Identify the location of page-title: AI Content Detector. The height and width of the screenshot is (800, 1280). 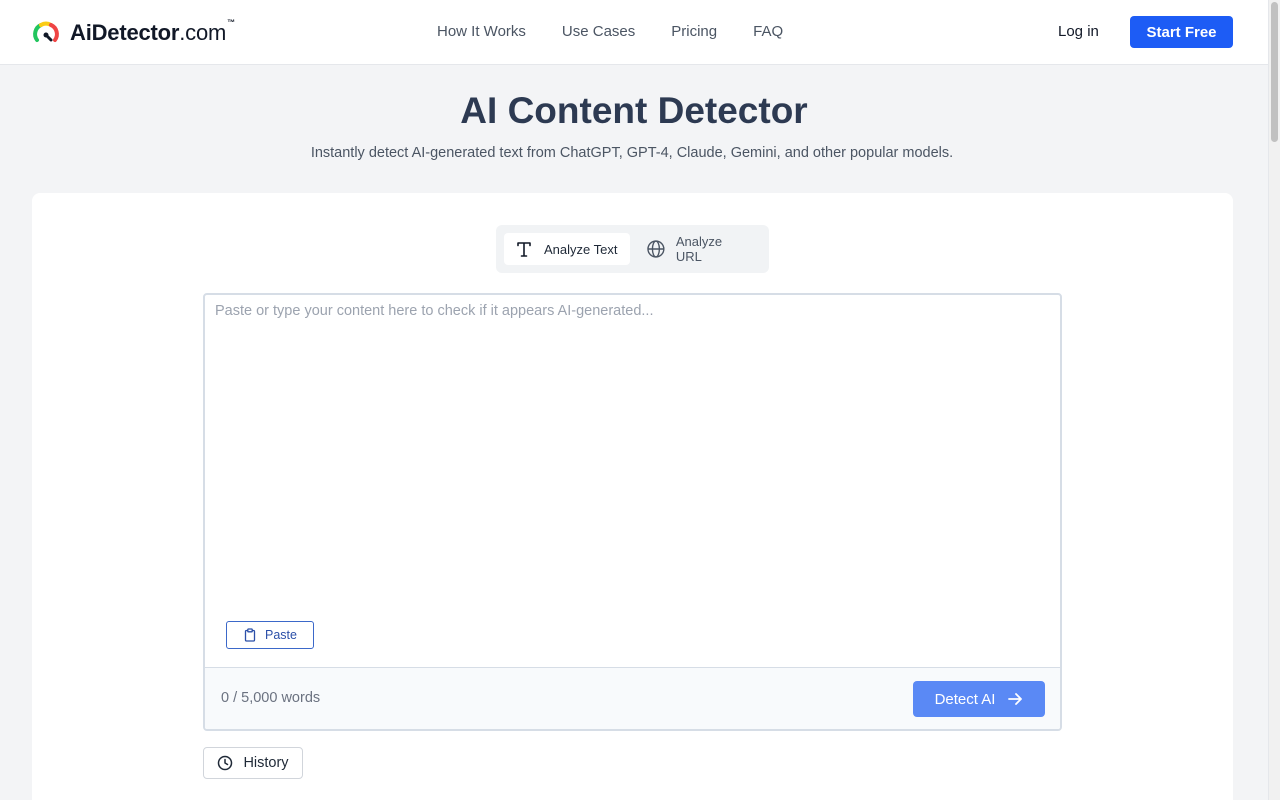
(634, 110).